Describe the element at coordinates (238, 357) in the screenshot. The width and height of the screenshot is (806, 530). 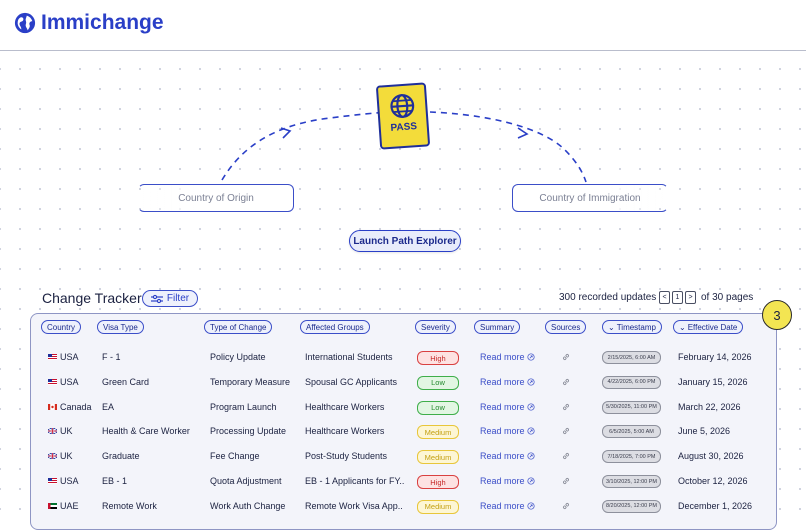
I see `cell-type-of-change: Policy Update` at that location.